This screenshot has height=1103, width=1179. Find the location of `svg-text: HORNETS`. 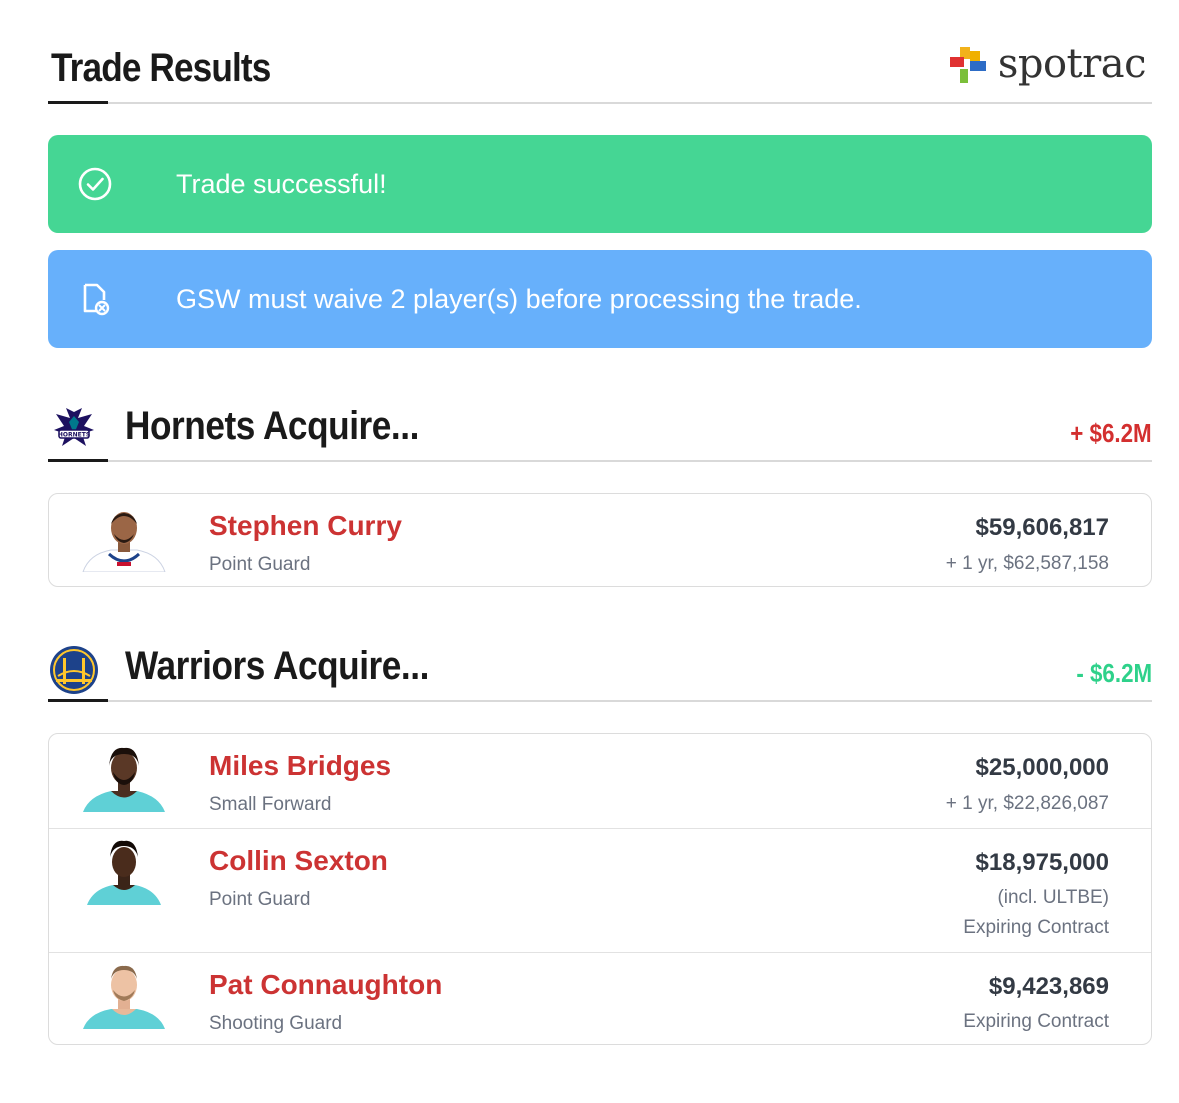

svg-text: HORNETS is located at coordinates (74, 435).